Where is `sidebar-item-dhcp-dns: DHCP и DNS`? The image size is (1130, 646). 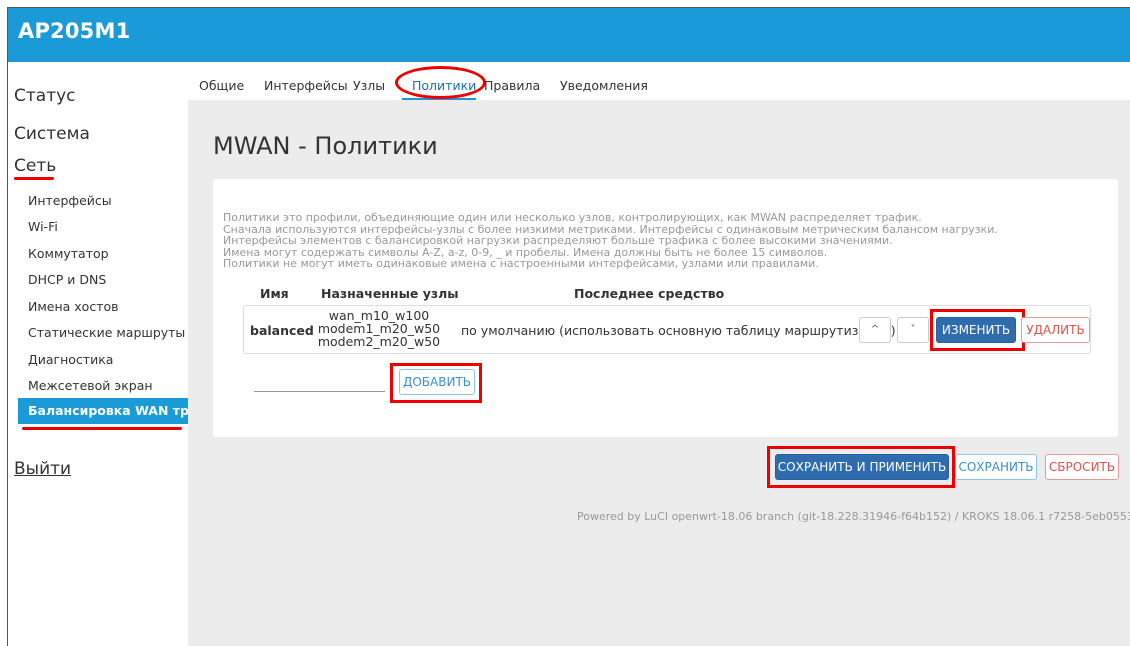 sidebar-item-dhcp-dns: DHCP и DNS is located at coordinates (67, 279).